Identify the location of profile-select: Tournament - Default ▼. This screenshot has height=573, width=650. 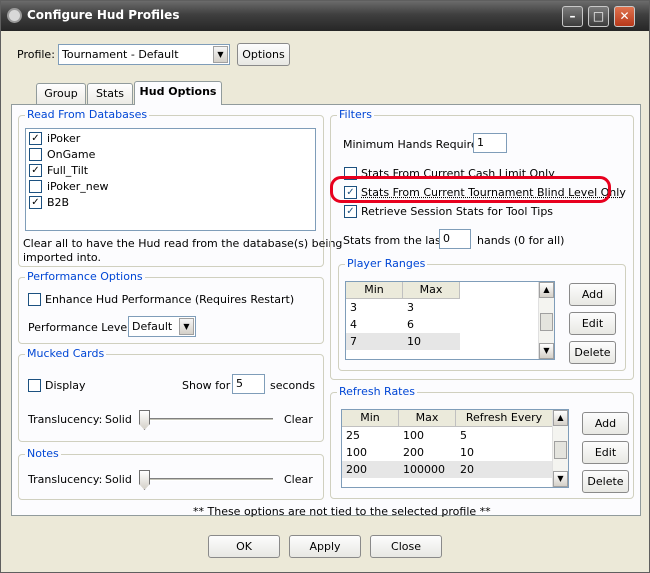
(144, 54).